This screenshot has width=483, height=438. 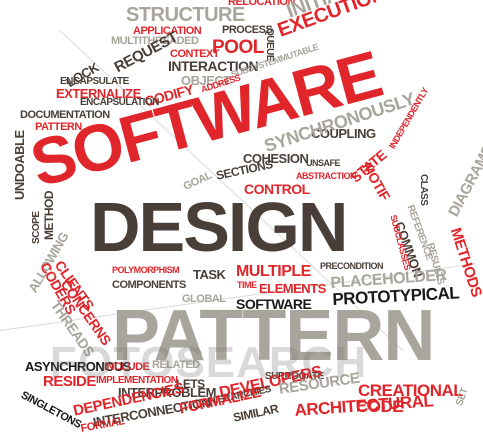 I want to click on word-scope: SCOPE, so click(x=36, y=227).